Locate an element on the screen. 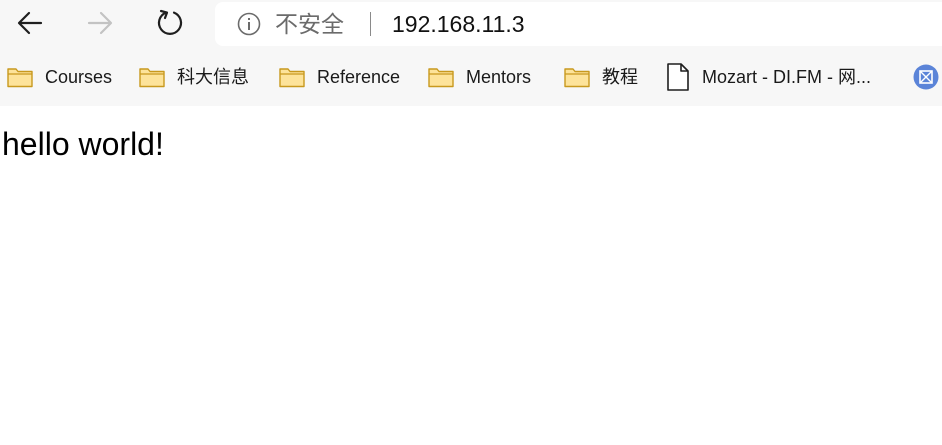 This screenshot has width=942, height=445. bookmark-image is located at coordinates (926, 77).